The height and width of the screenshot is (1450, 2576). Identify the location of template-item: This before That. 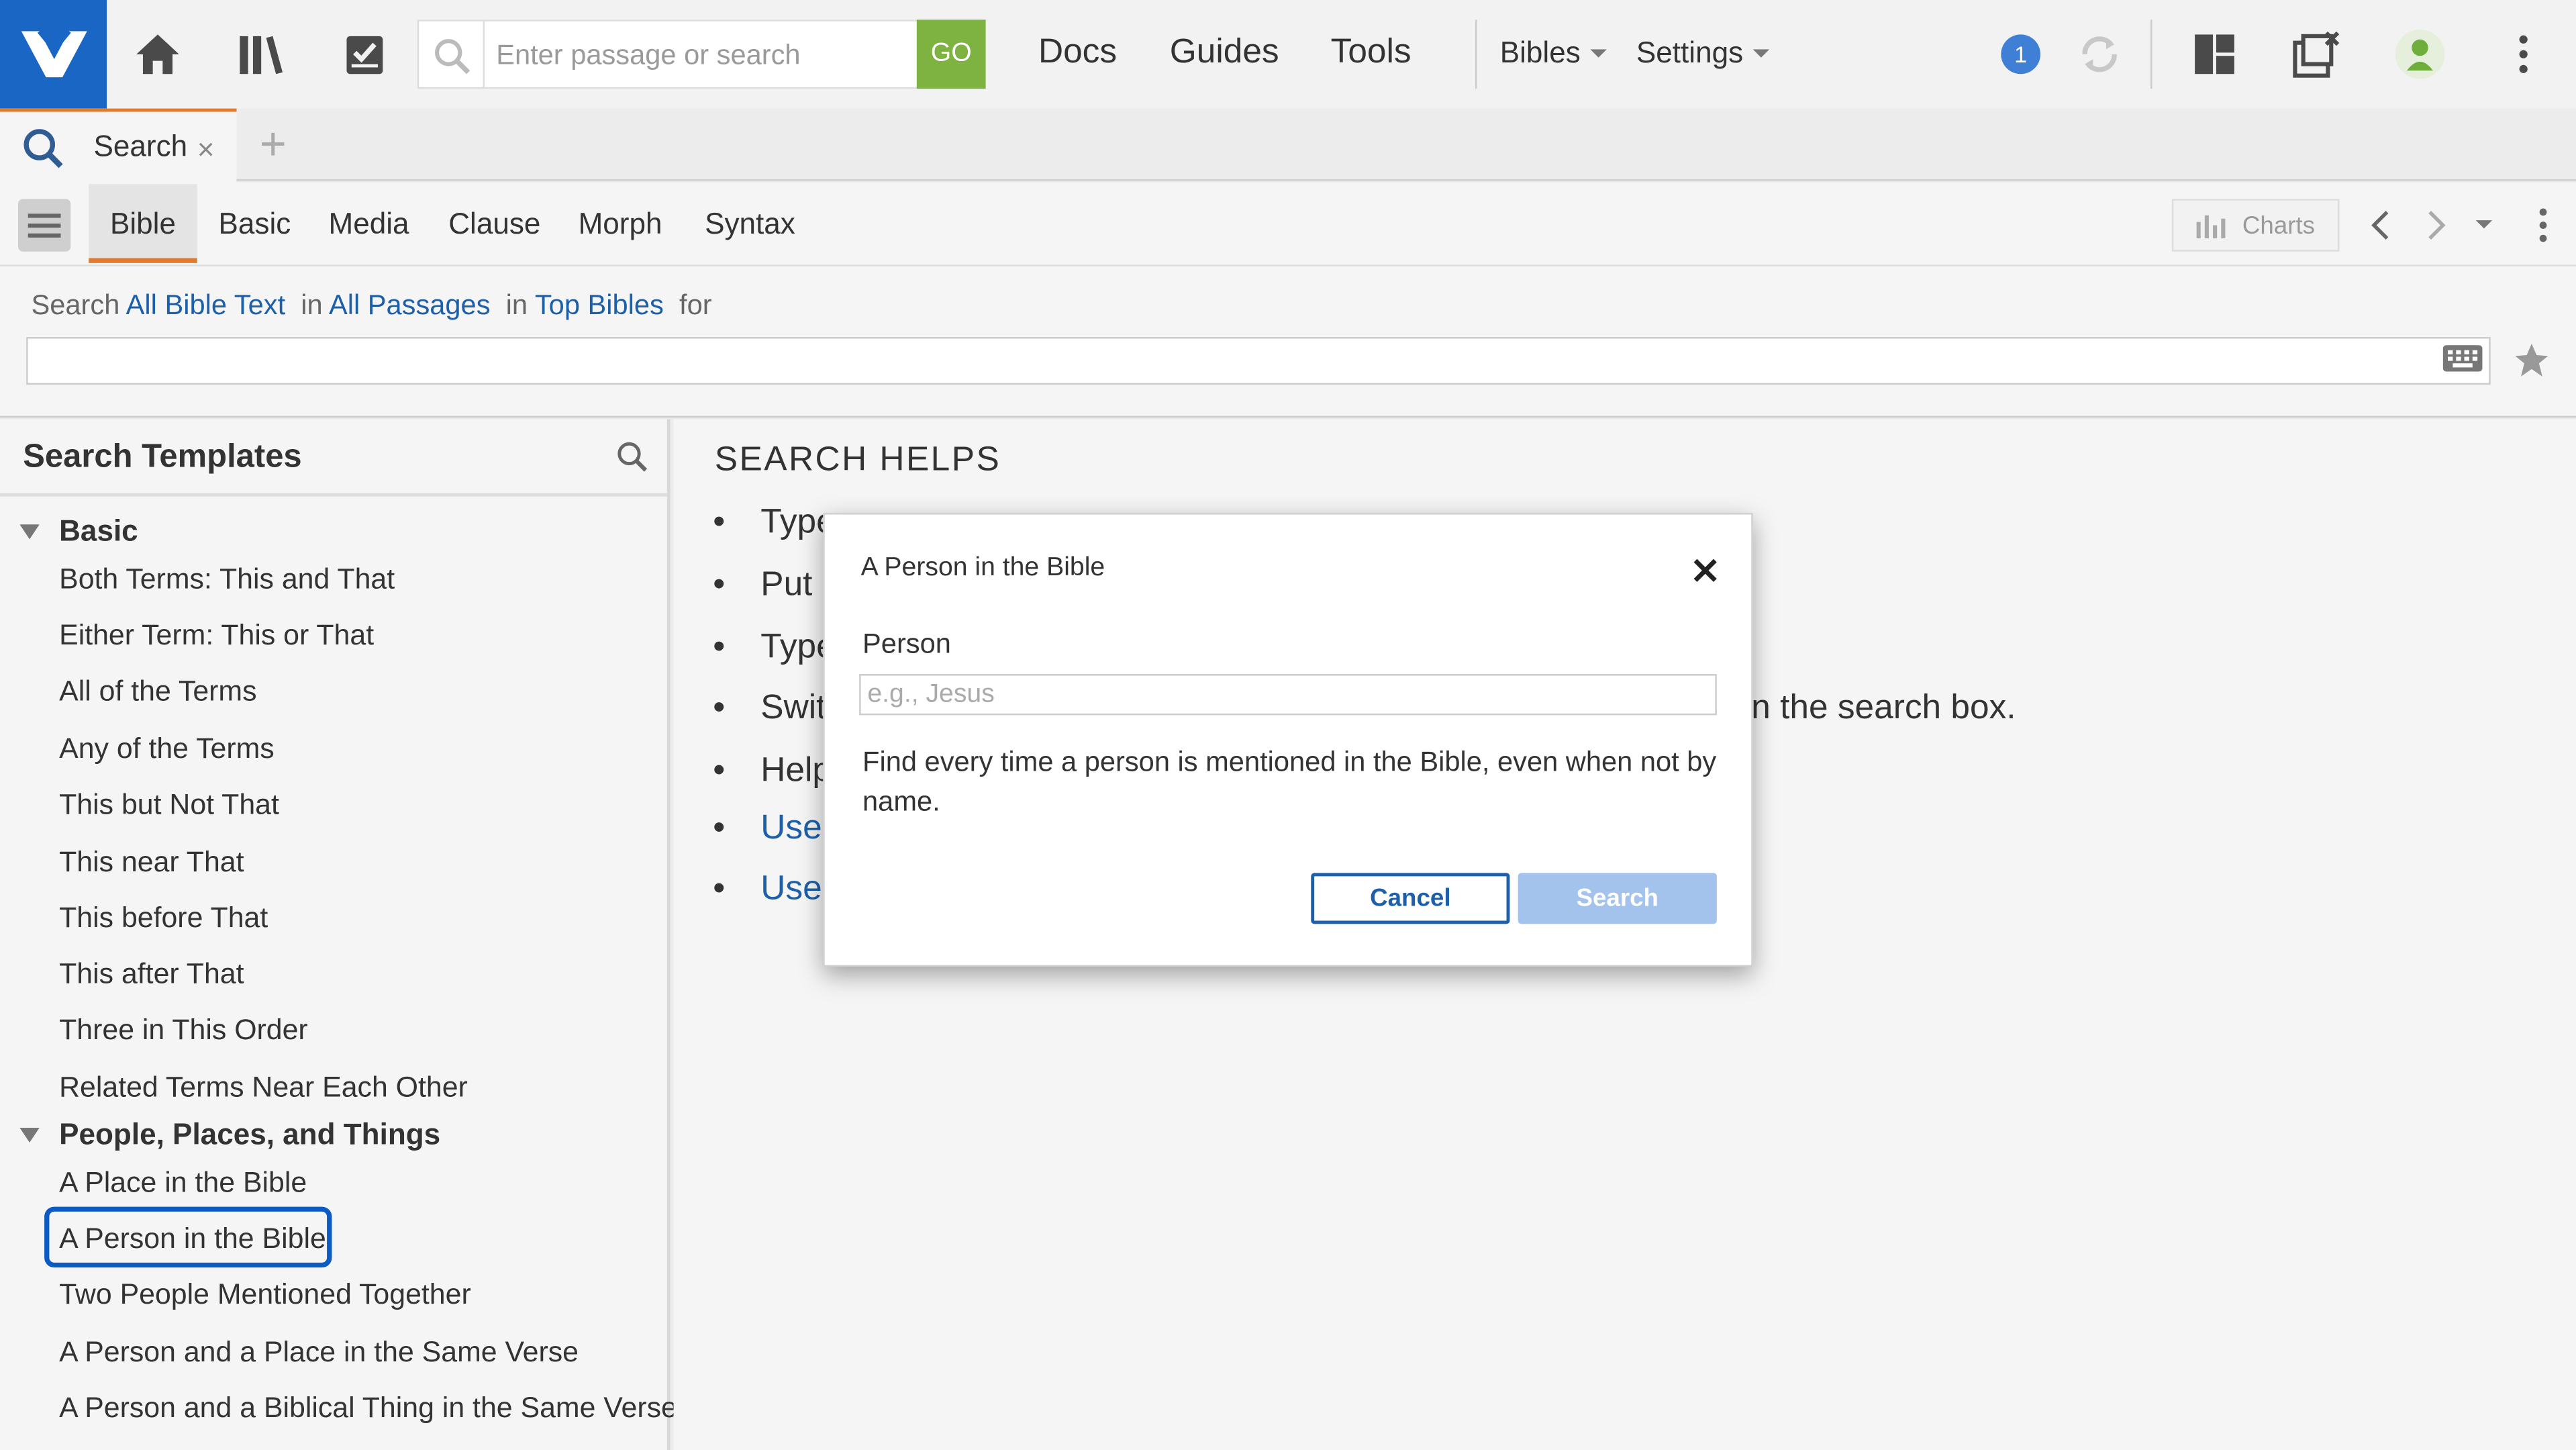
(163, 918).